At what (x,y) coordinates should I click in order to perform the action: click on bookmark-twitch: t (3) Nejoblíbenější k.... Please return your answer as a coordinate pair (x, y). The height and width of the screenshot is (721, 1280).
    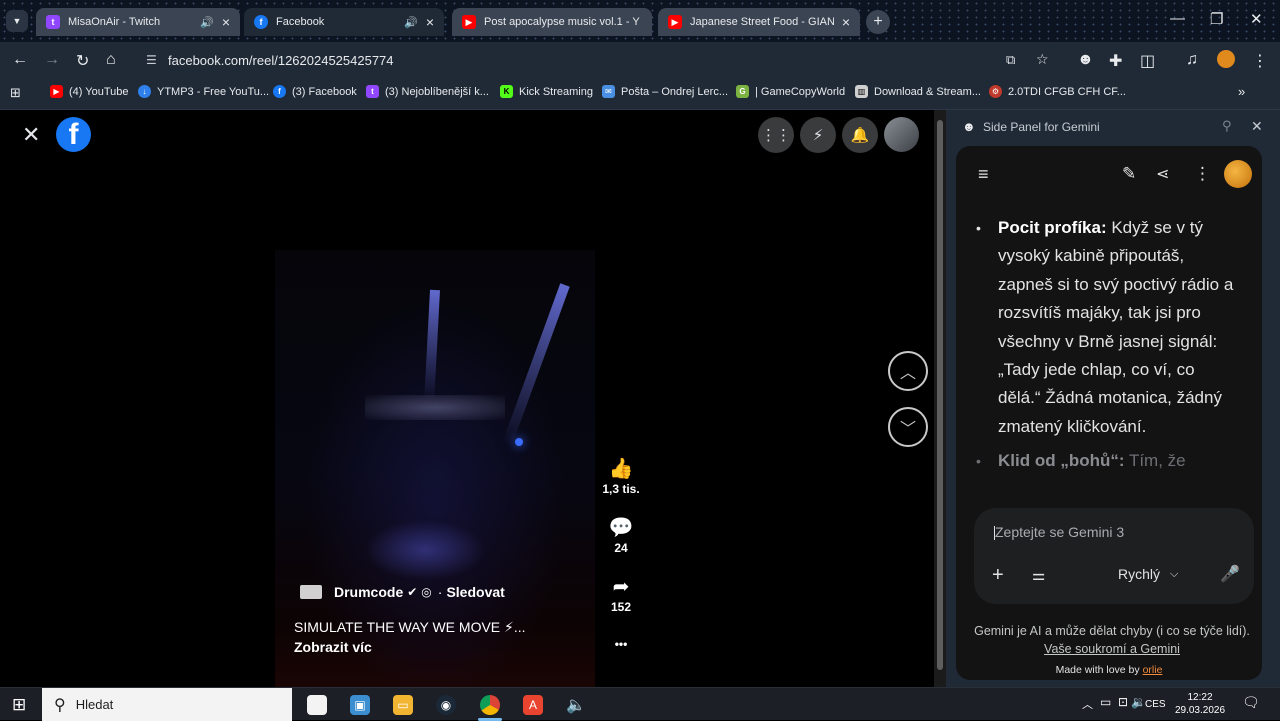
    Looking at the image, I should click on (427, 91).